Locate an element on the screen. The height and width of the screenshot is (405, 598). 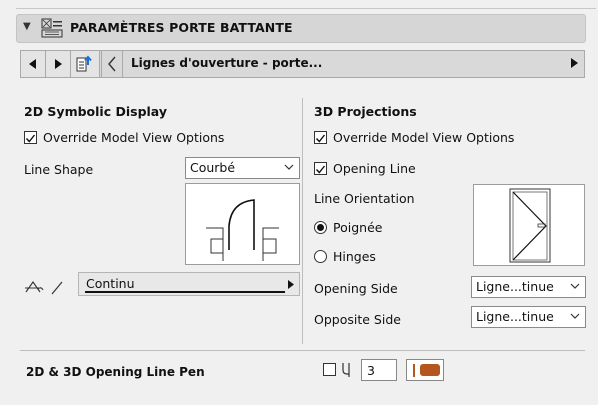
section-divider is located at coordinates (302, 350).